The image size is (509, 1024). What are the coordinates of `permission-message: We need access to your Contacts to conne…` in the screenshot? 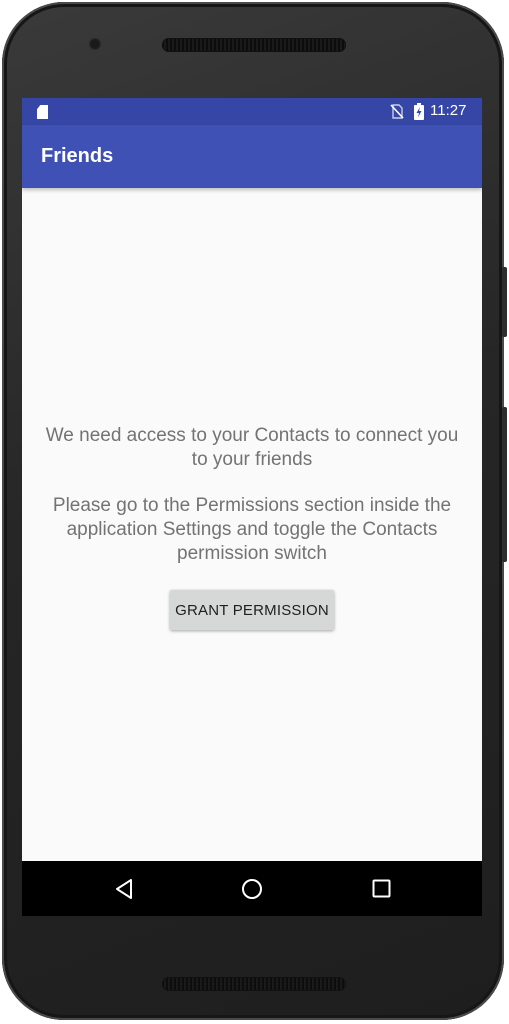 It's located at (252, 447).